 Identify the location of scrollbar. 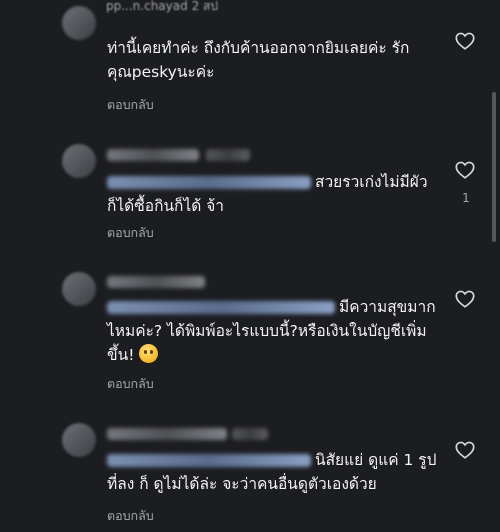
(494, 167).